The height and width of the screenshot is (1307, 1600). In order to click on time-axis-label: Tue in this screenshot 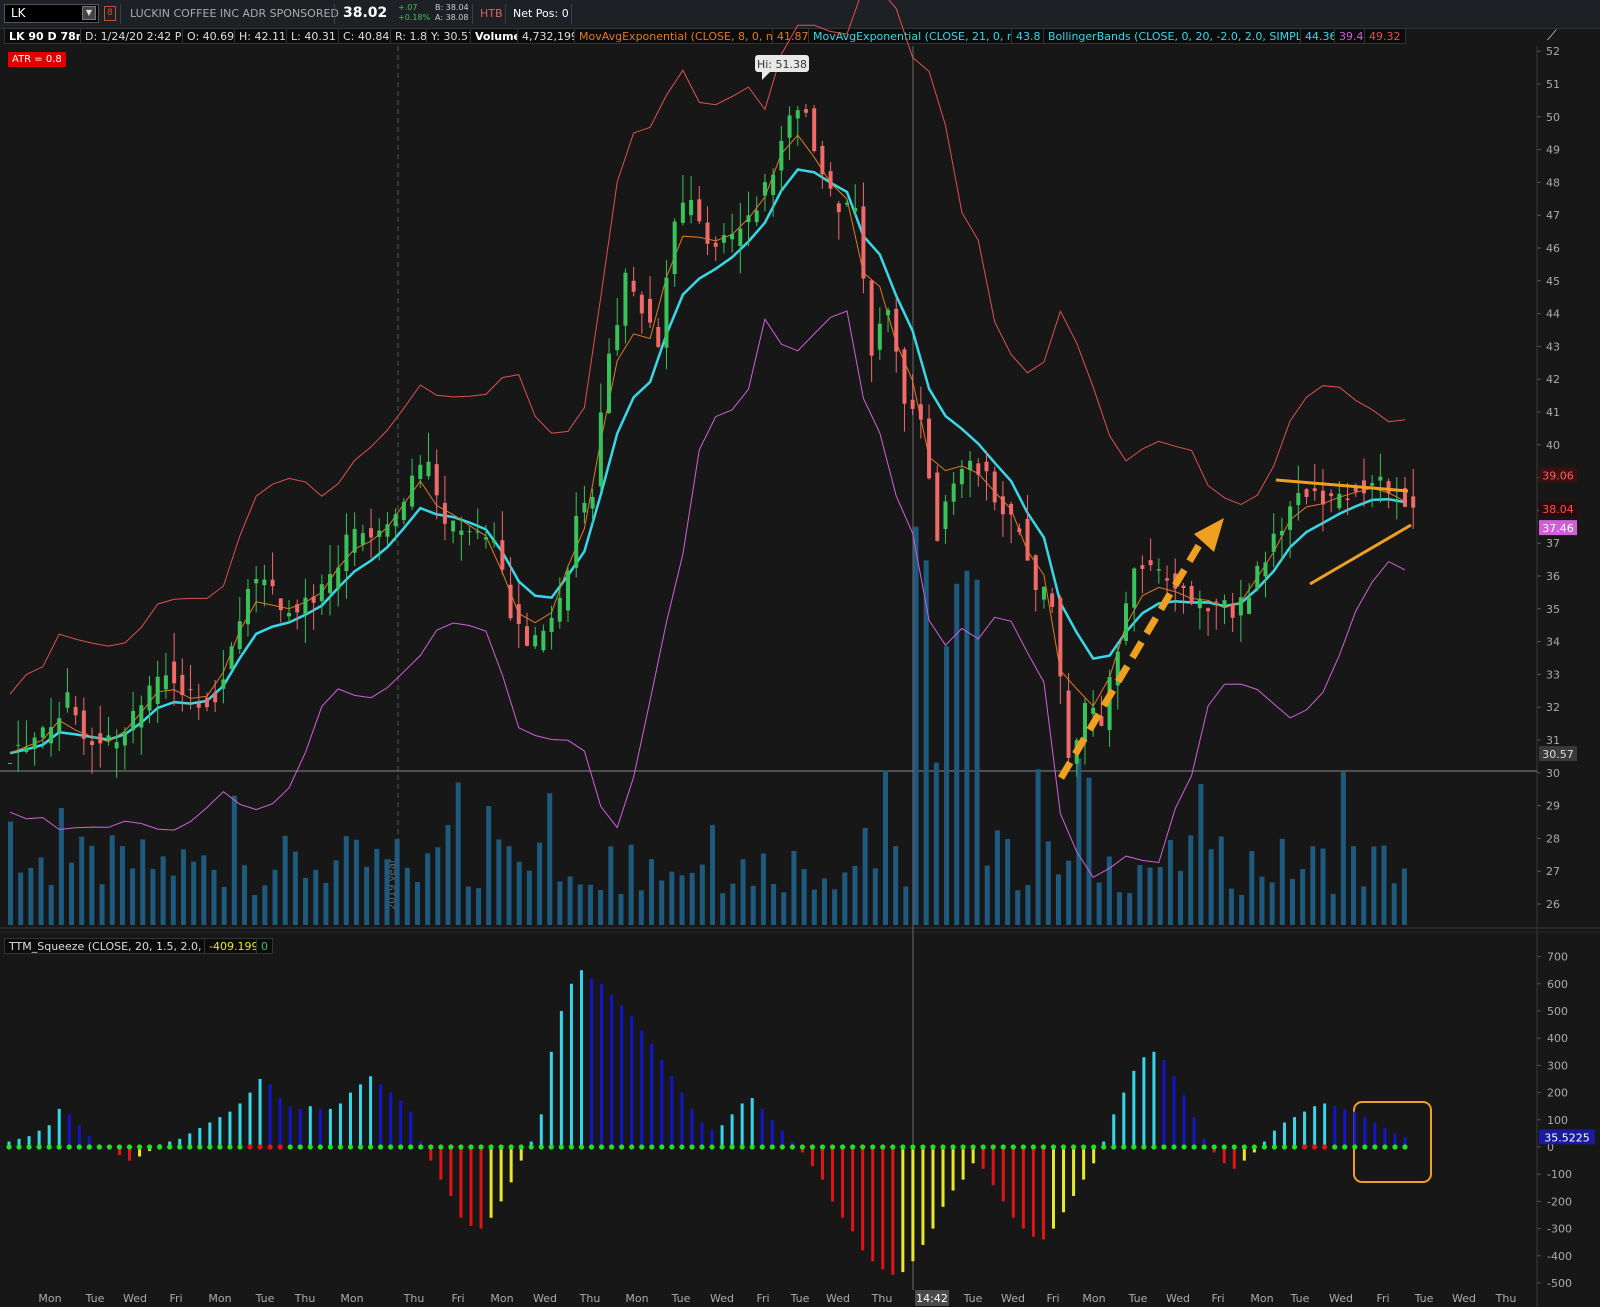, I will do `click(1138, 1298)`.